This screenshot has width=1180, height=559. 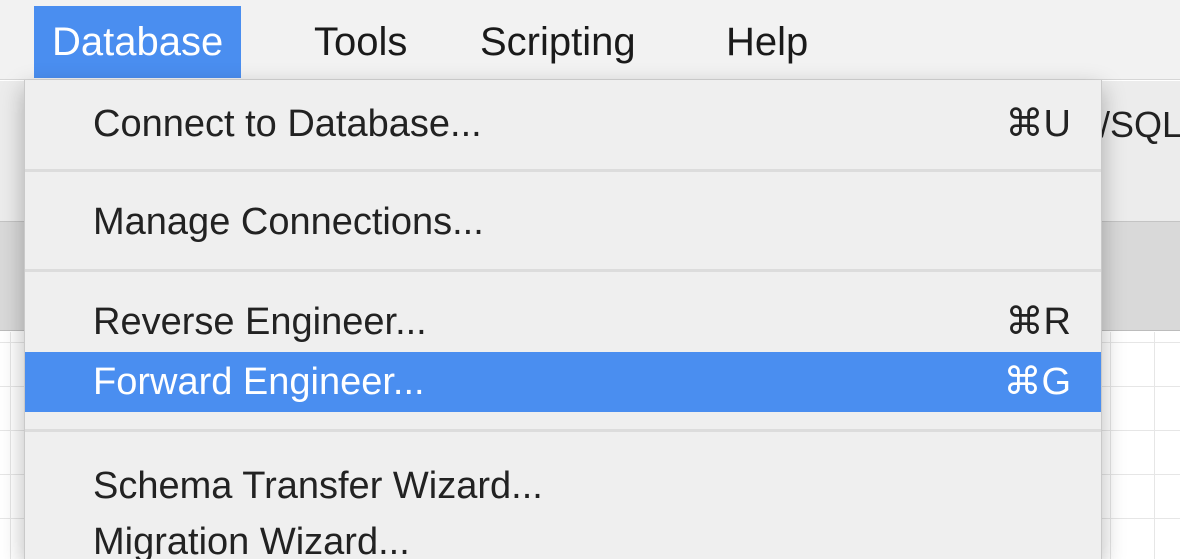 What do you see at coordinates (563, 124) in the screenshot?
I see `menu-item-connect-to-database: Connect to Database... ⌘U` at bounding box center [563, 124].